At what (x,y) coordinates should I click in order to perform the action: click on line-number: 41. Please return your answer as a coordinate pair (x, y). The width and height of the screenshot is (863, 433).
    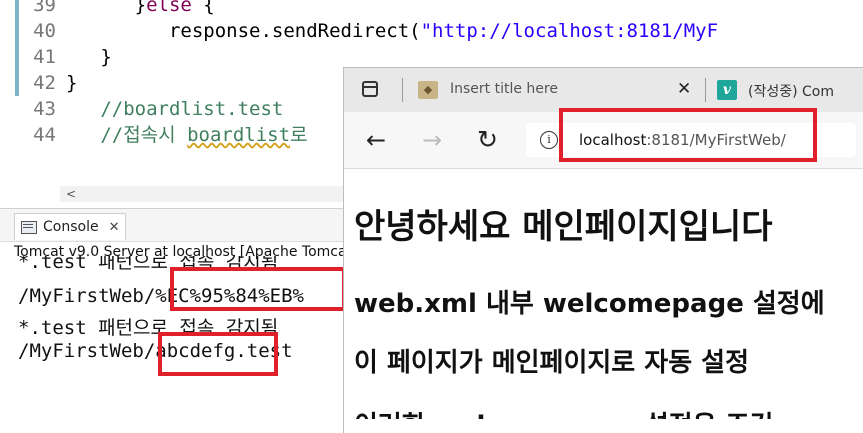
    Looking at the image, I should click on (44, 57).